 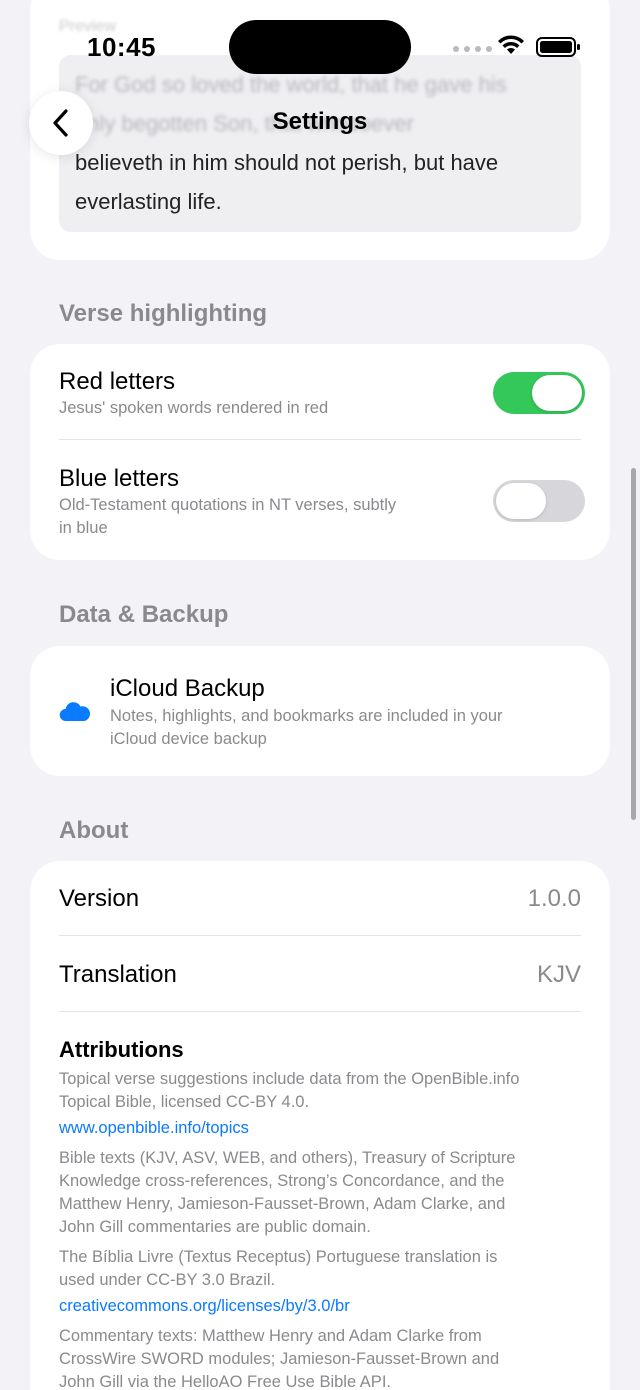 I want to click on translation-label: Translation, so click(x=118, y=974).